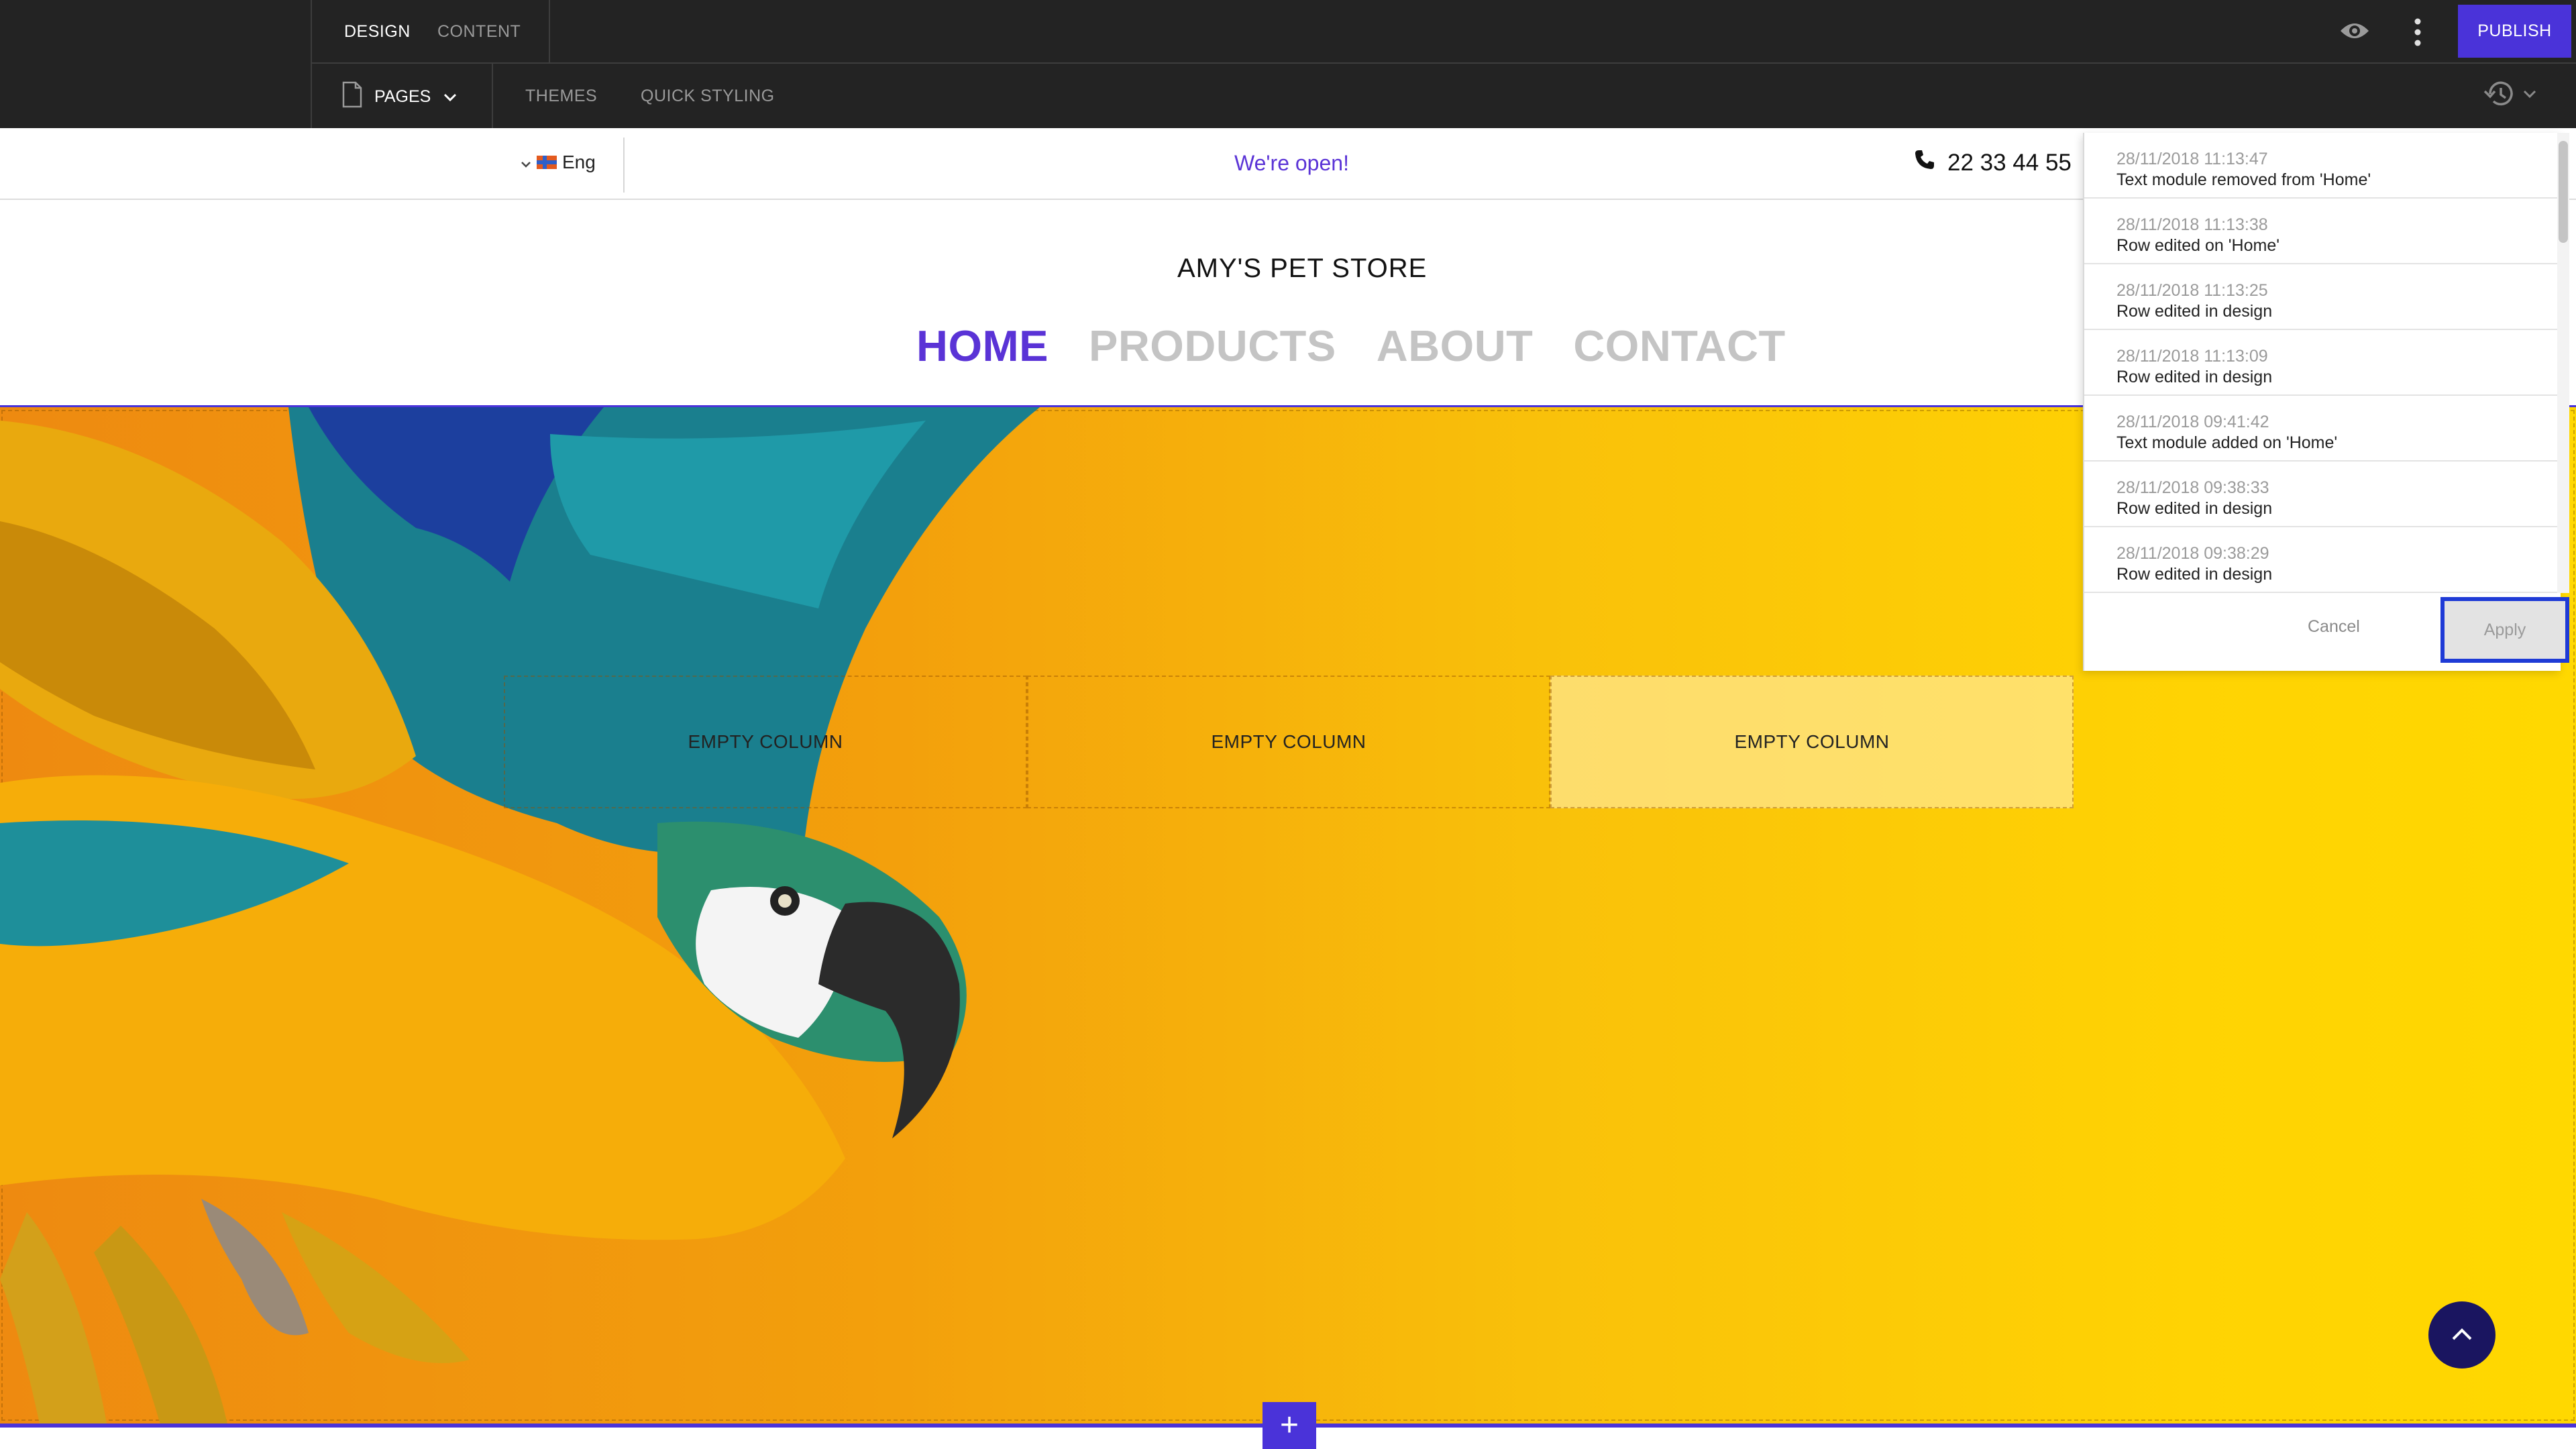  What do you see at coordinates (2192, 553) in the screenshot?
I see `history-timestamp: 28/11/2018 09:38:29` at bounding box center [2192, 553].